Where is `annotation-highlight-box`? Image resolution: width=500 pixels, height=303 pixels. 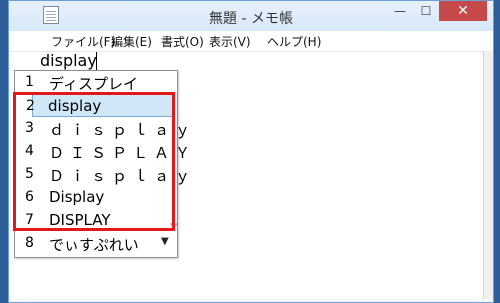 annotation-highlight-box is located at coordinates (94, 161).